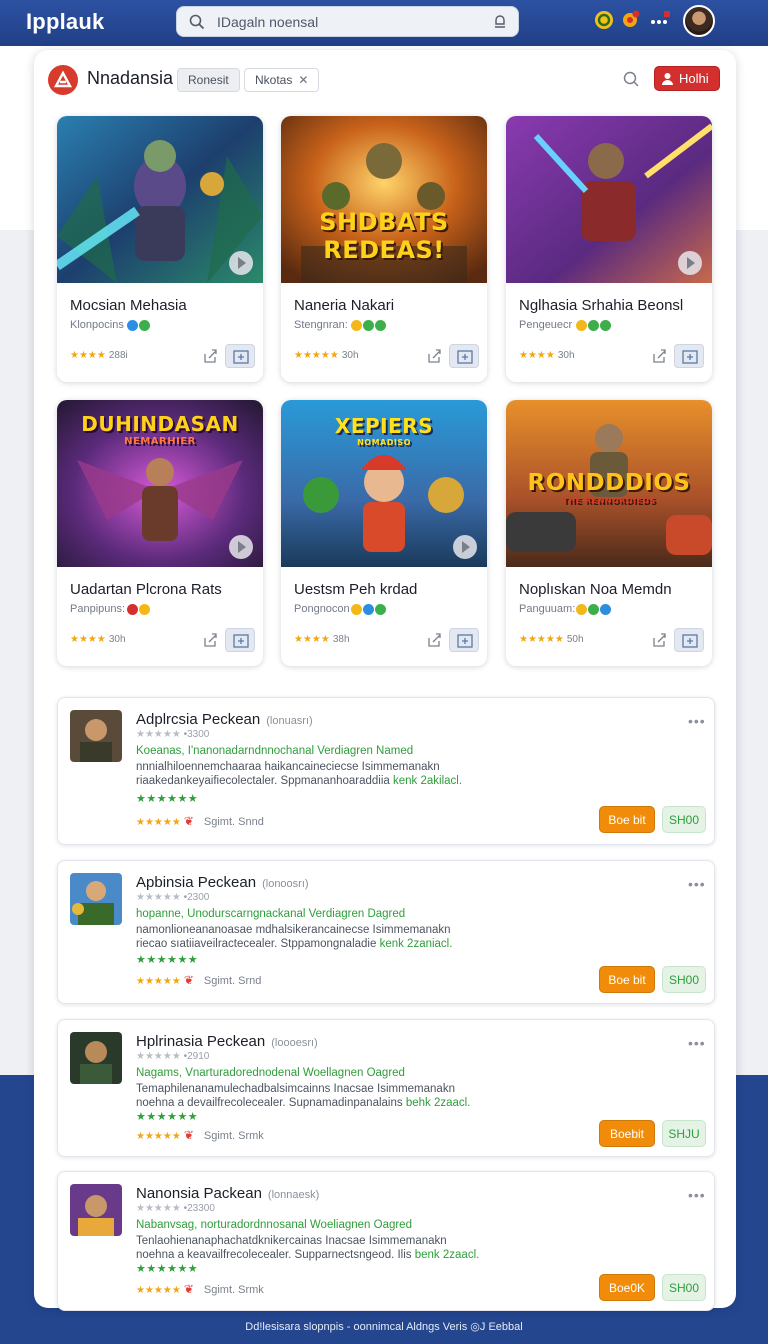  Describe the element at coordinates (233, 1136) in the screenshot. I see `item-label: Sgimt. Srmk` at that location.